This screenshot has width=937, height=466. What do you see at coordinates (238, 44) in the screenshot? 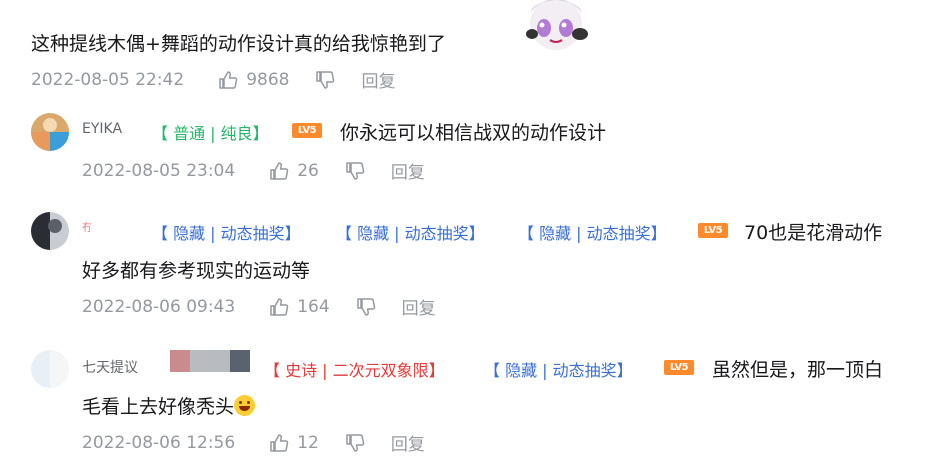
I see `comment-text: 这种提线木偶+舞蹈的动作设计真的给我惊艳到了` at bounding box center [238, 44].